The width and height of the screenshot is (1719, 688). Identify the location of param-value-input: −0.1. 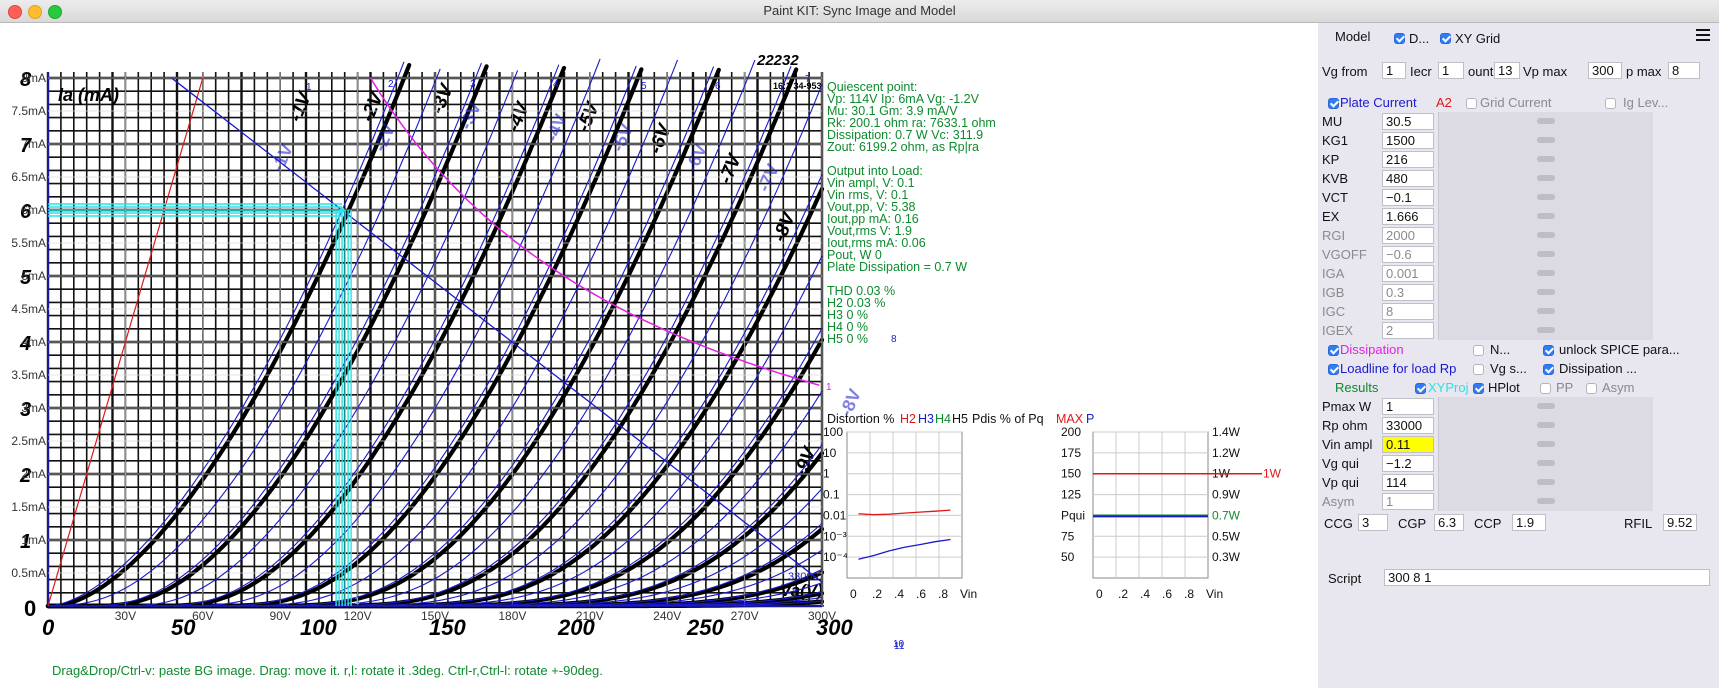
(1408, 197).